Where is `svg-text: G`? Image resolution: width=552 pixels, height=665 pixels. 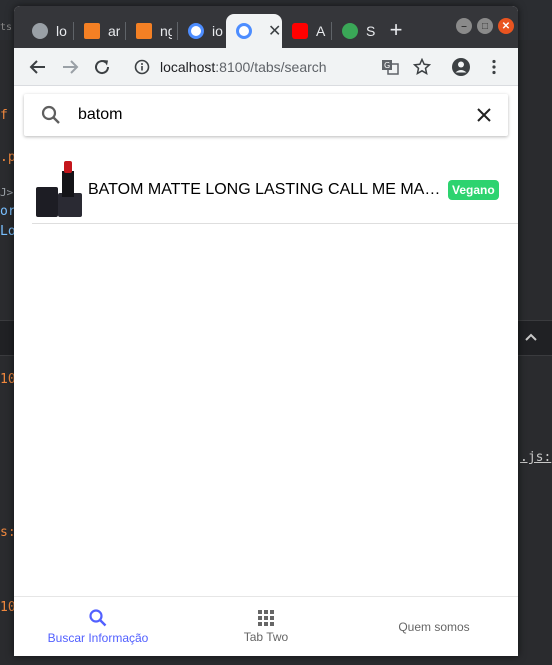 svg-text: G is located at coordinates (387, 65).